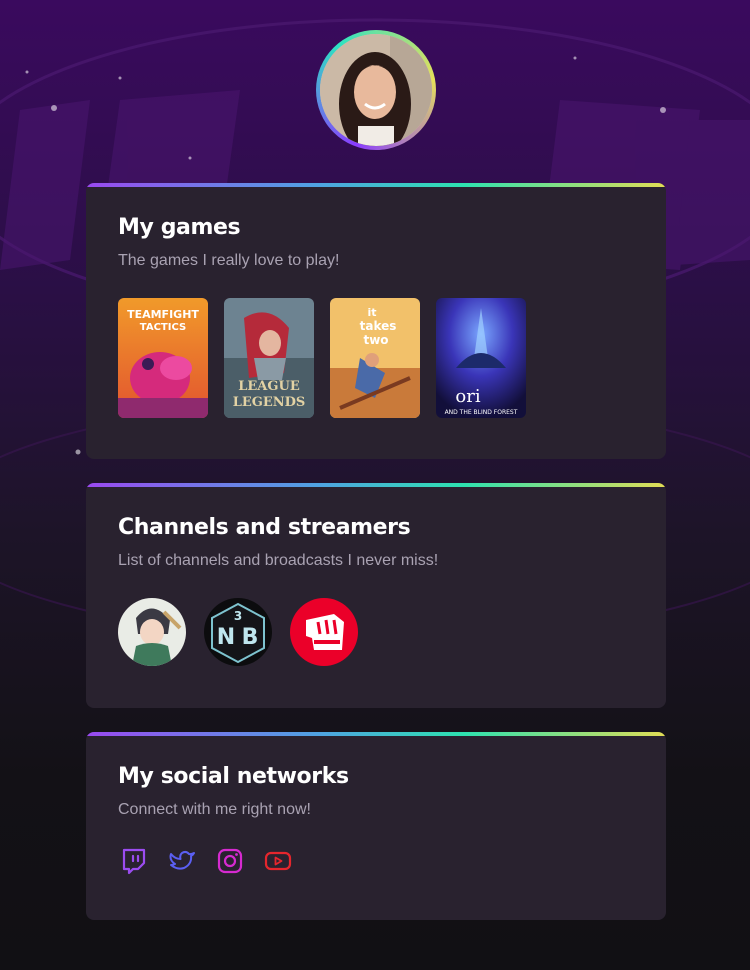 The image size is (750, 970). Describe the element at coordinates (375, 340) in the screenshot. I see `svg-text: two` at that location.